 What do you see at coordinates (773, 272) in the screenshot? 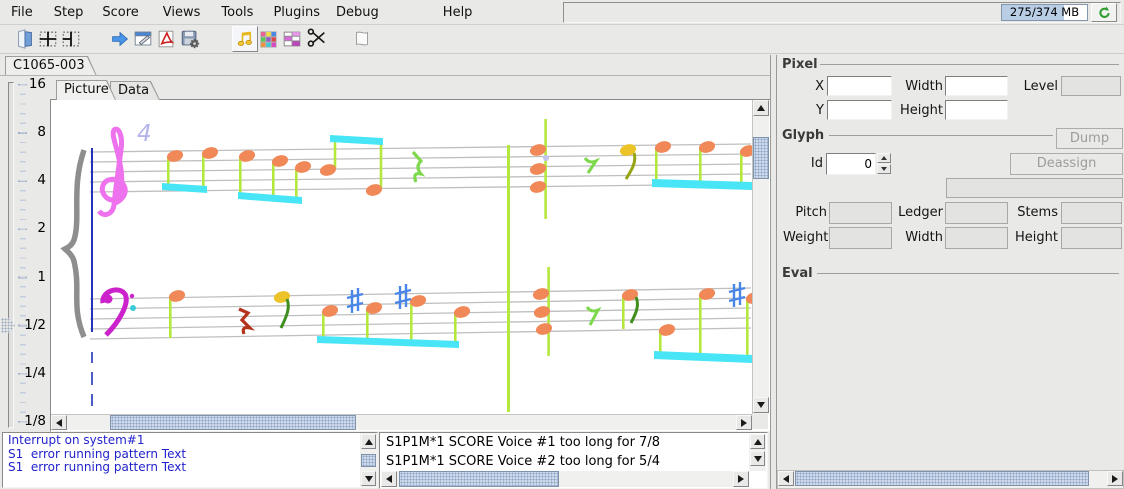
I see `main-splitter` at bounding box center [773, 272].